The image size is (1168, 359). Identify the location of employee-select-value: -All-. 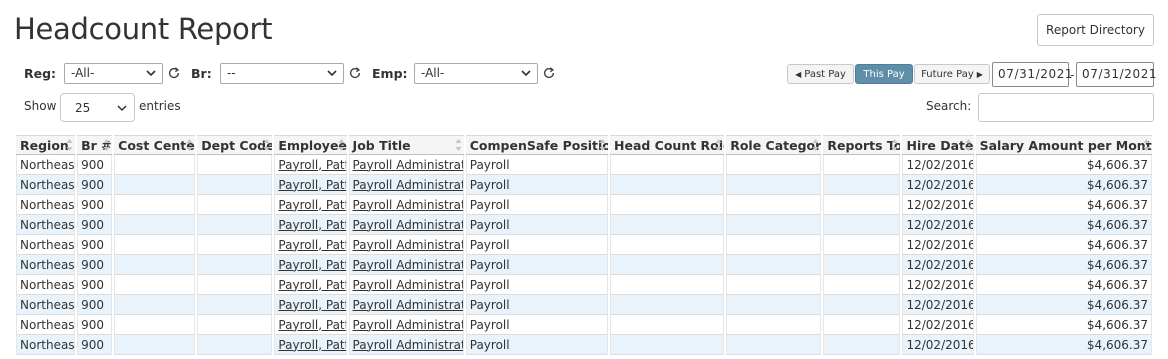
(433, 73).